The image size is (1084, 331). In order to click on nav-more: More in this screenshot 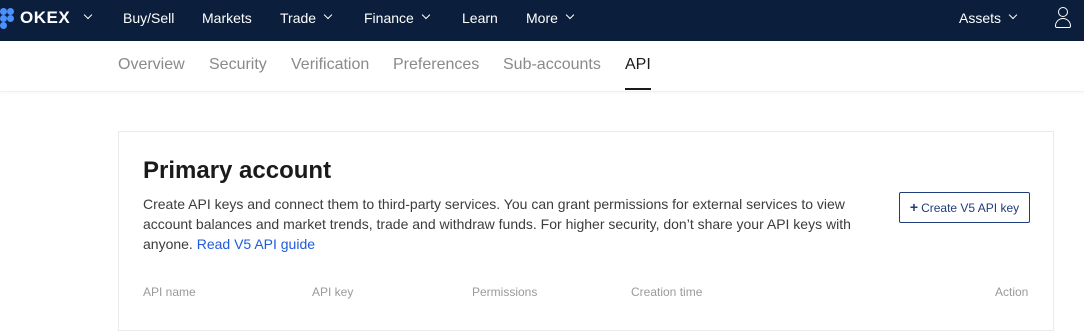, I will do `click(550, 18)`.